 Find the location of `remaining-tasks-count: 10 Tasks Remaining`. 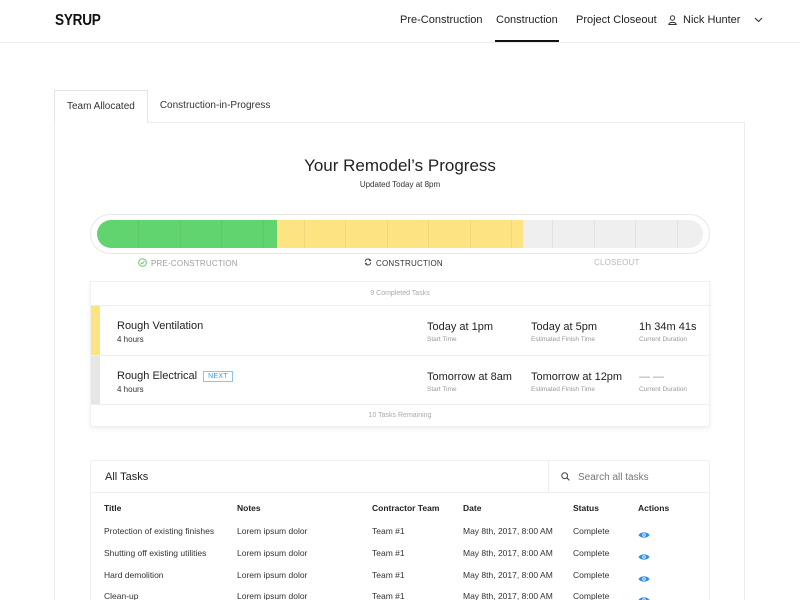

remaining-tasks-count: 10 Tasks Remaining is located at coordinates (400, 415).